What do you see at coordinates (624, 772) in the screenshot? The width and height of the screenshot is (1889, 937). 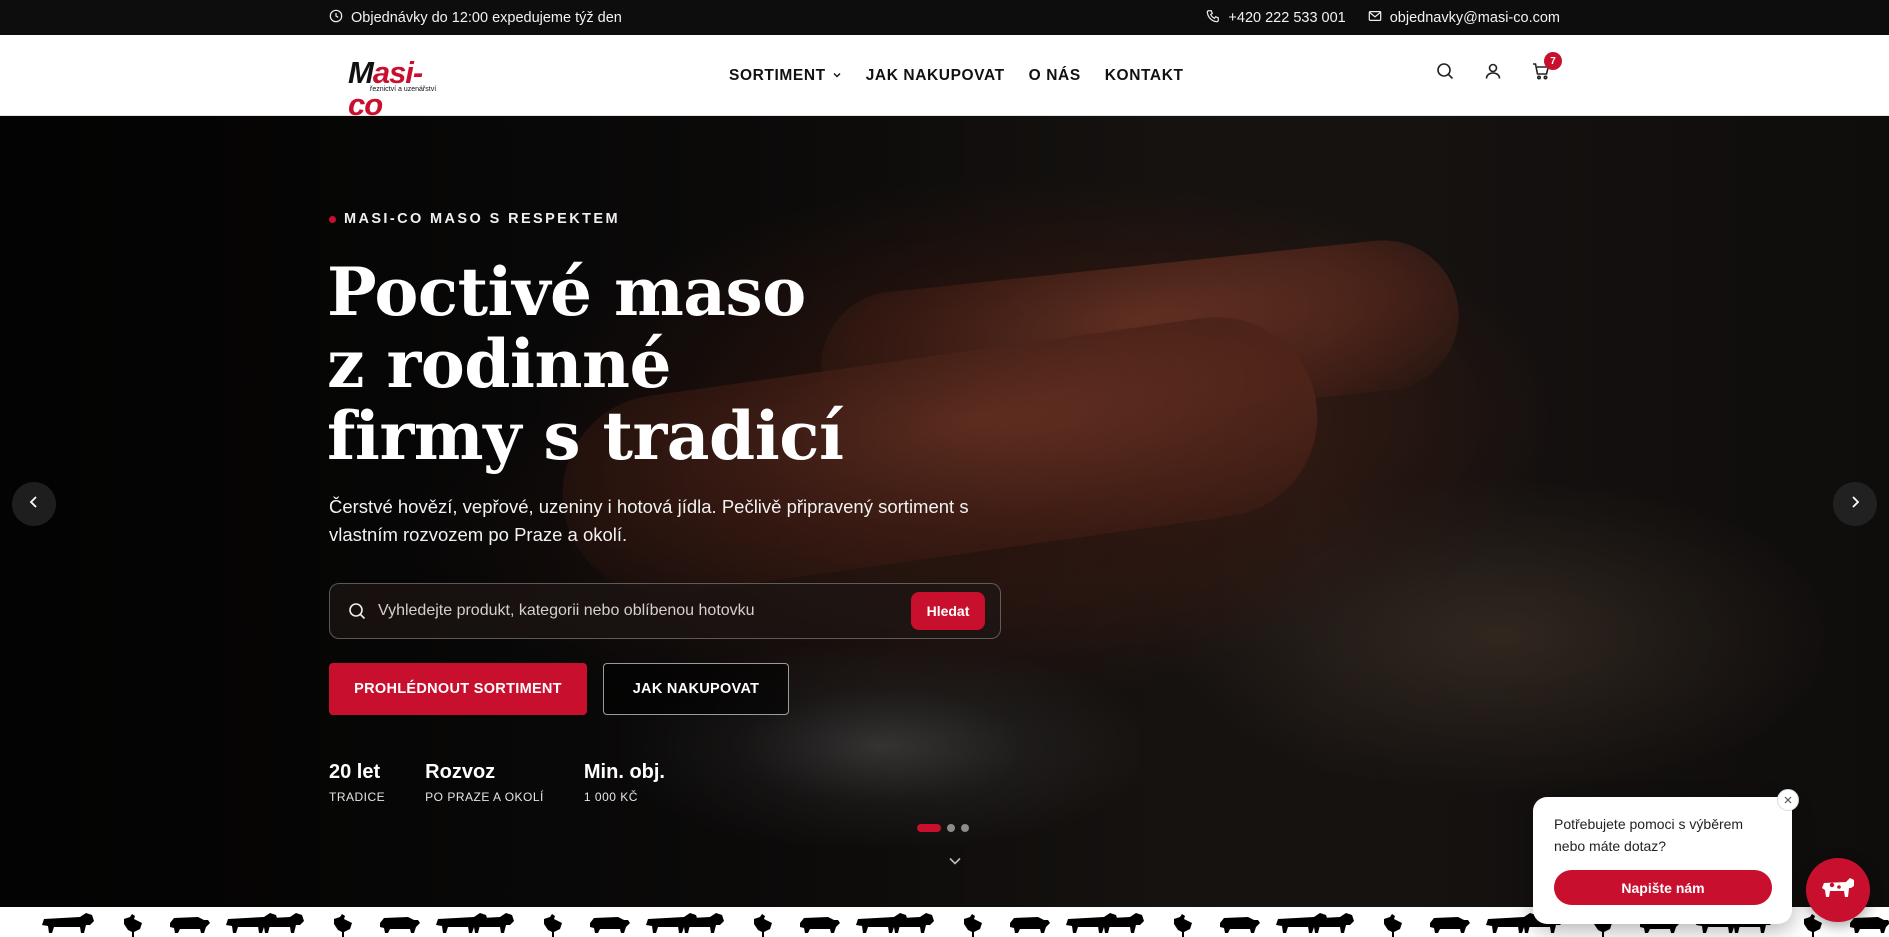 I see `stat-value: Min. obj.` at bounding box center [624, 772].